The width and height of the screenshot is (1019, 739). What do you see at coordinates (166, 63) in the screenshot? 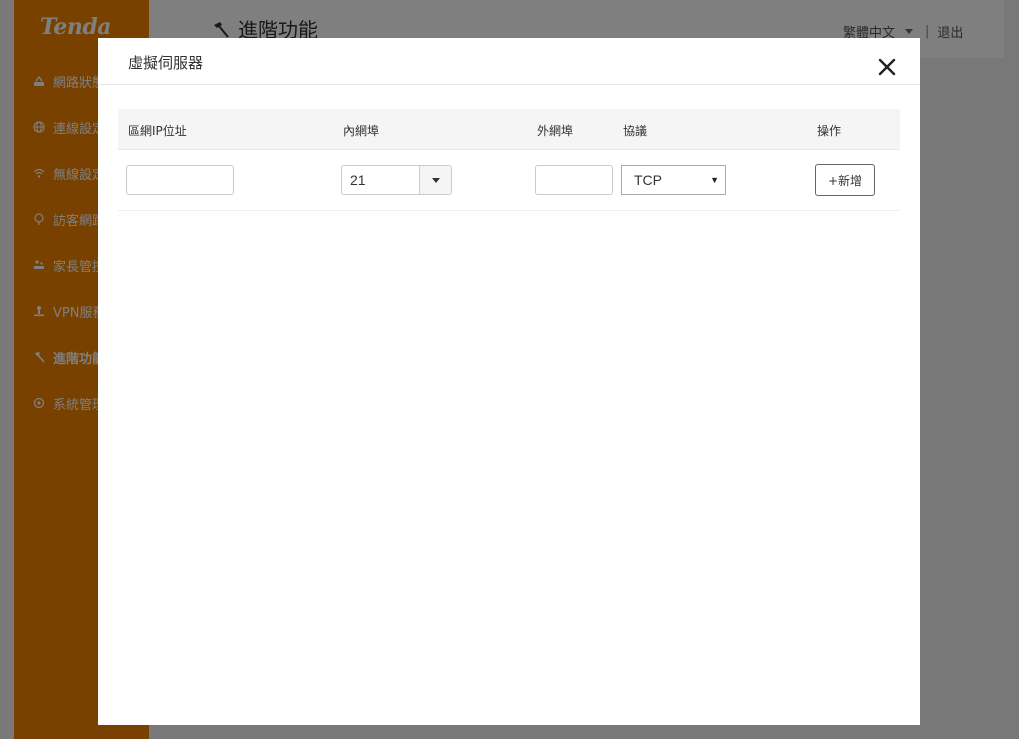
I see `dialog-title: 虛擬伺服器` at bounding box center [166, 63].